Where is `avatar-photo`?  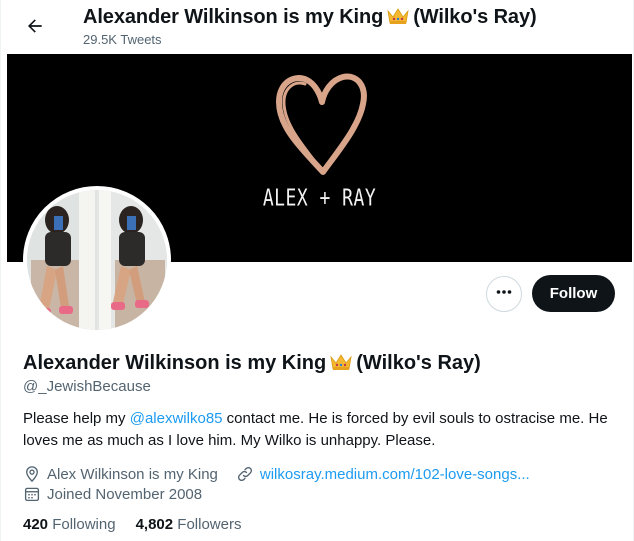
avatar-photo is located at coordinates (97, 260).